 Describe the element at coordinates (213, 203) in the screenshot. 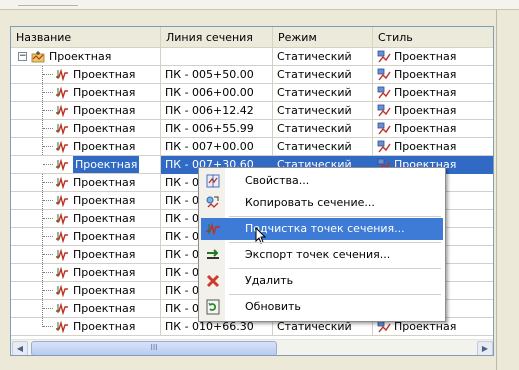

I see `copy-section-icon` at that location.